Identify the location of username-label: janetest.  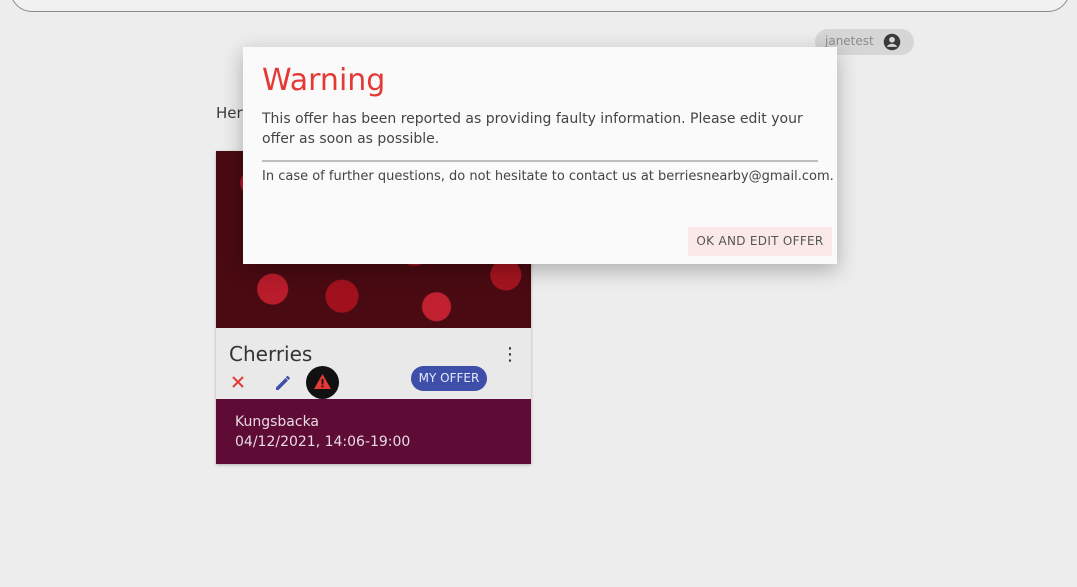
(849, 41).